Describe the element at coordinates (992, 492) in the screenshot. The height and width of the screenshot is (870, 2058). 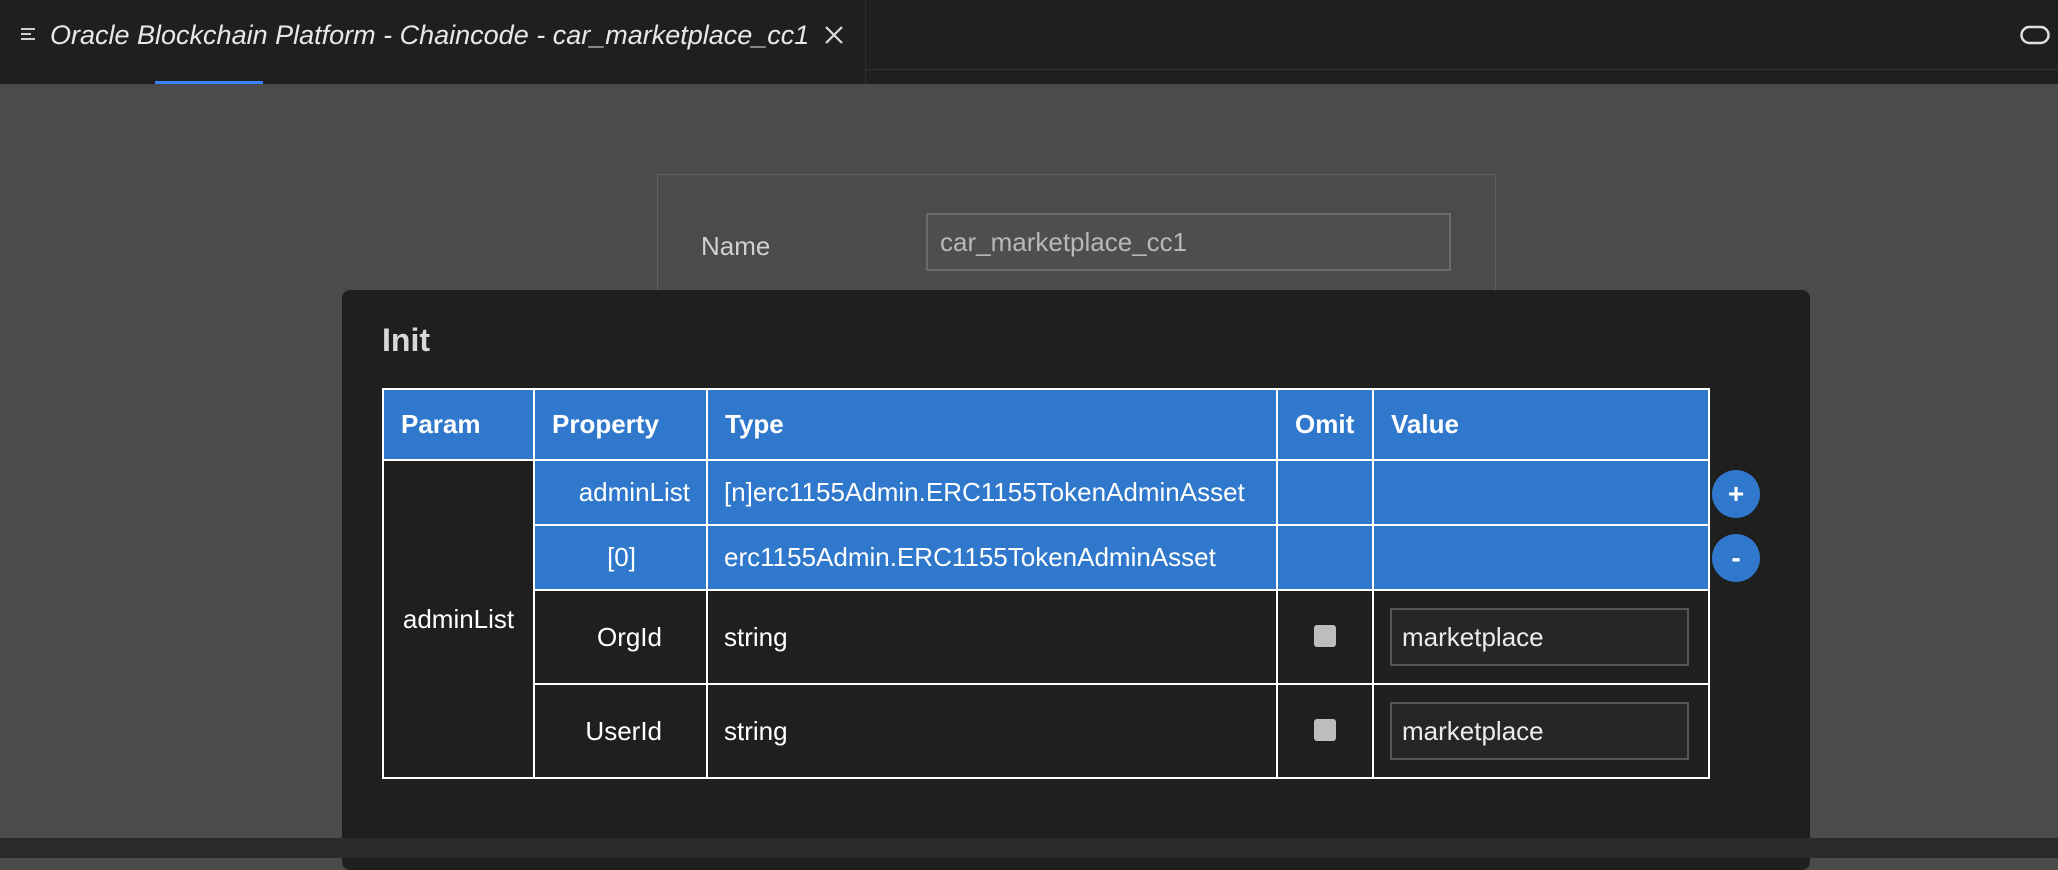
I see `type-cell: [n]erc1155Admin.ERC1155TokenAdminAsset` at that location.